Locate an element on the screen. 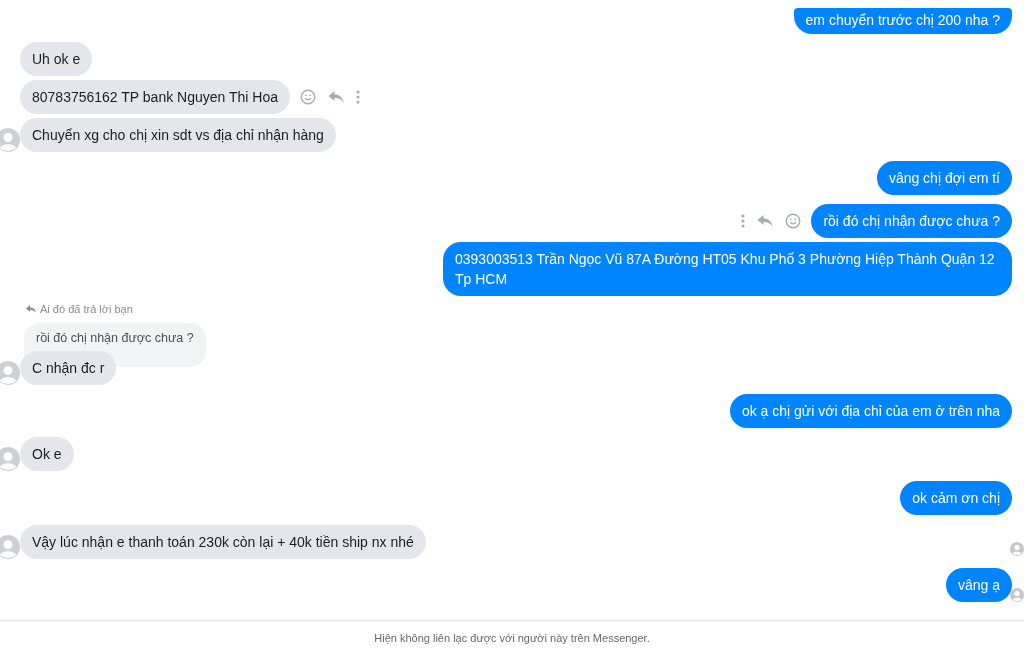 This screenshot has width=1024, height=655. message-bubble: ok ạ chị gửi với địa chỉ của em ở trên nha is located at coordinates (870, 411).